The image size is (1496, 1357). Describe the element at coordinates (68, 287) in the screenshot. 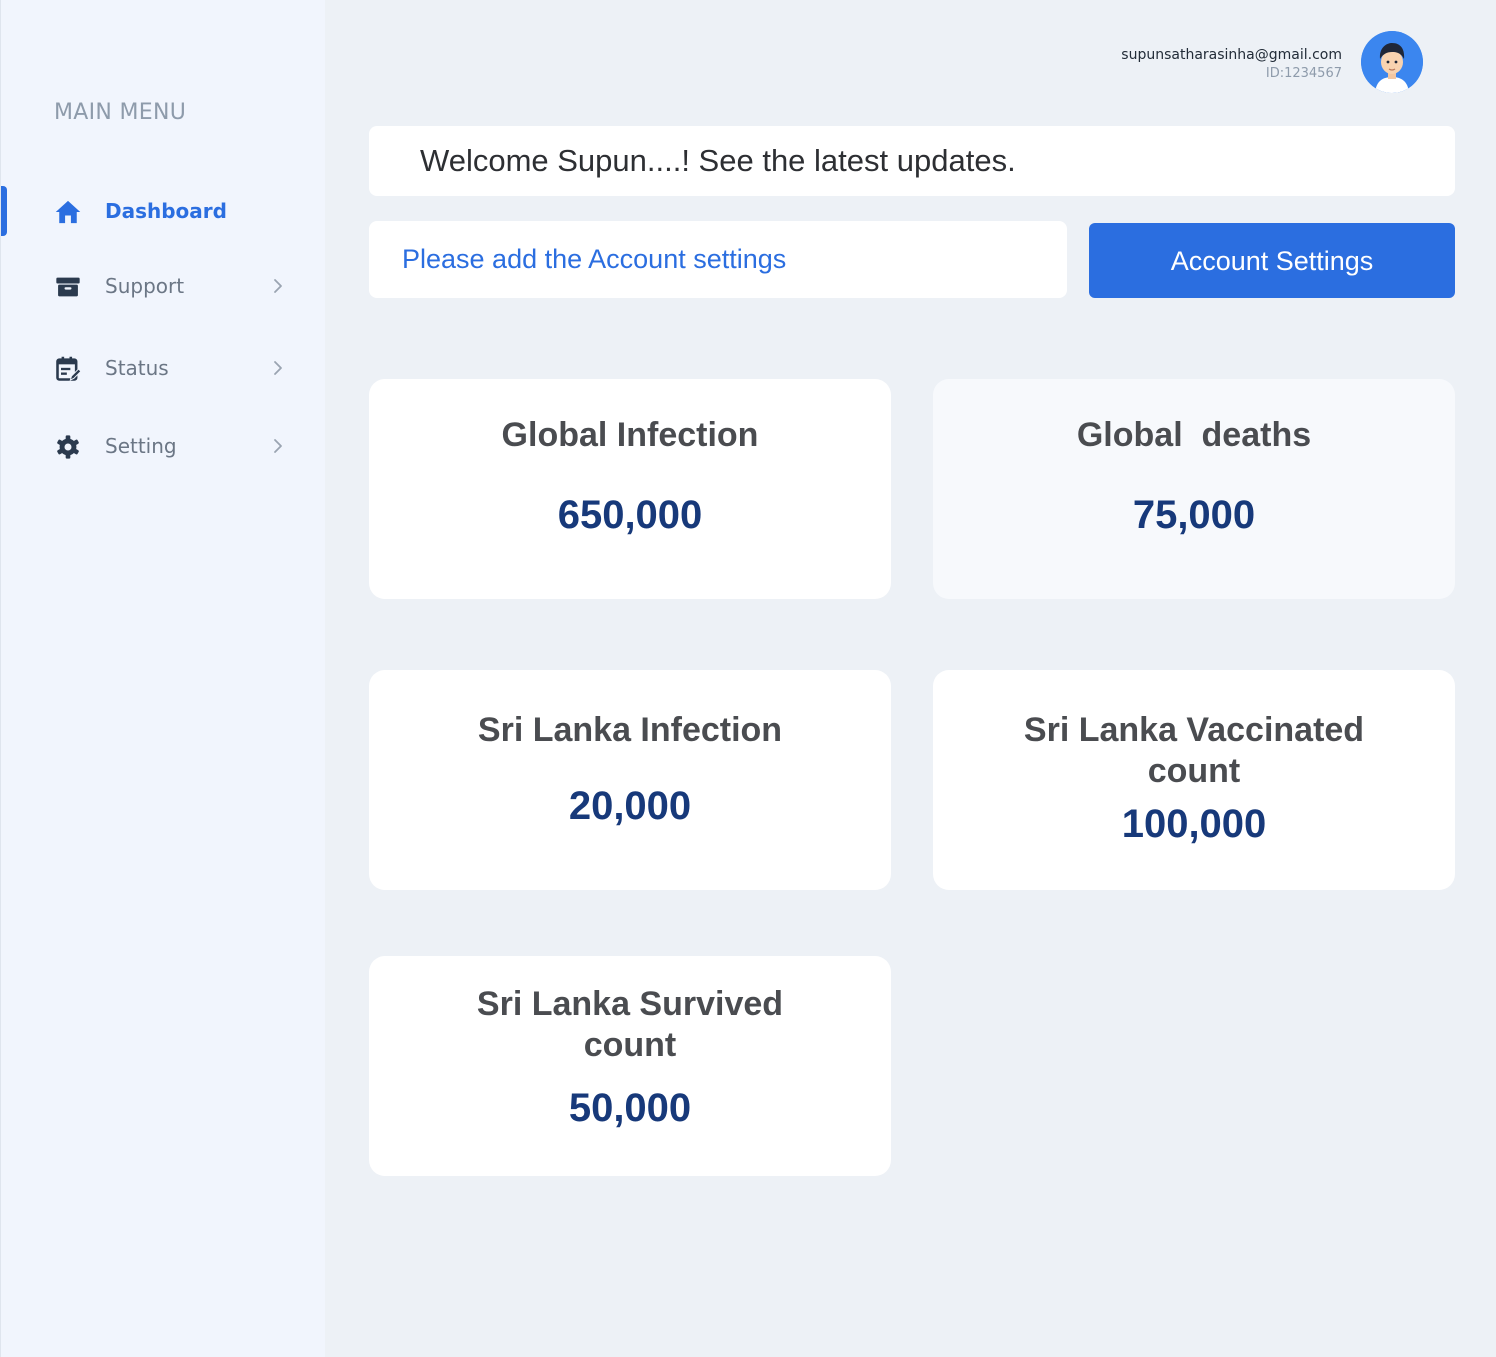

I see `archive-icon` at that location.